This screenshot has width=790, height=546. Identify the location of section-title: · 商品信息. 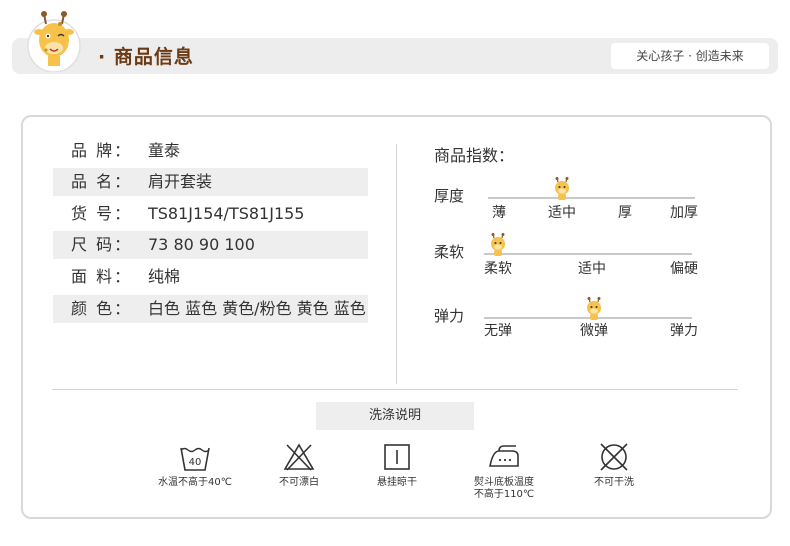
(146, 57).